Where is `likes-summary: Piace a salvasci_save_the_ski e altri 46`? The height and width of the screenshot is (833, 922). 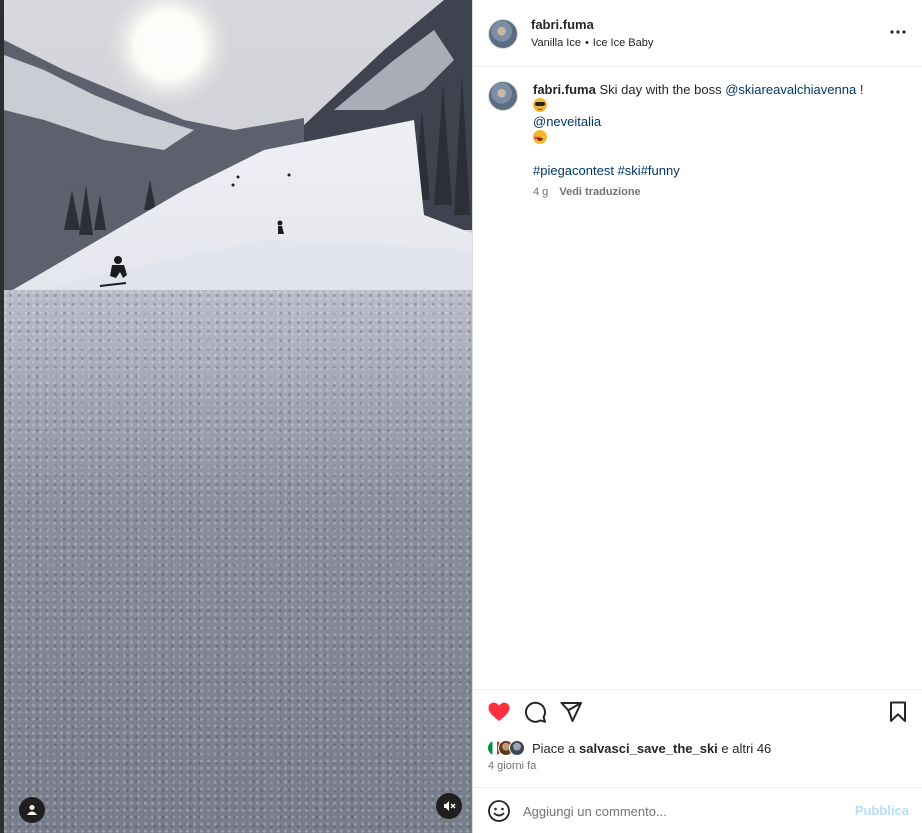
likes-summary: Piace a salvasci_save_the_ski e altri 46 is located at coordinates (629, 748).